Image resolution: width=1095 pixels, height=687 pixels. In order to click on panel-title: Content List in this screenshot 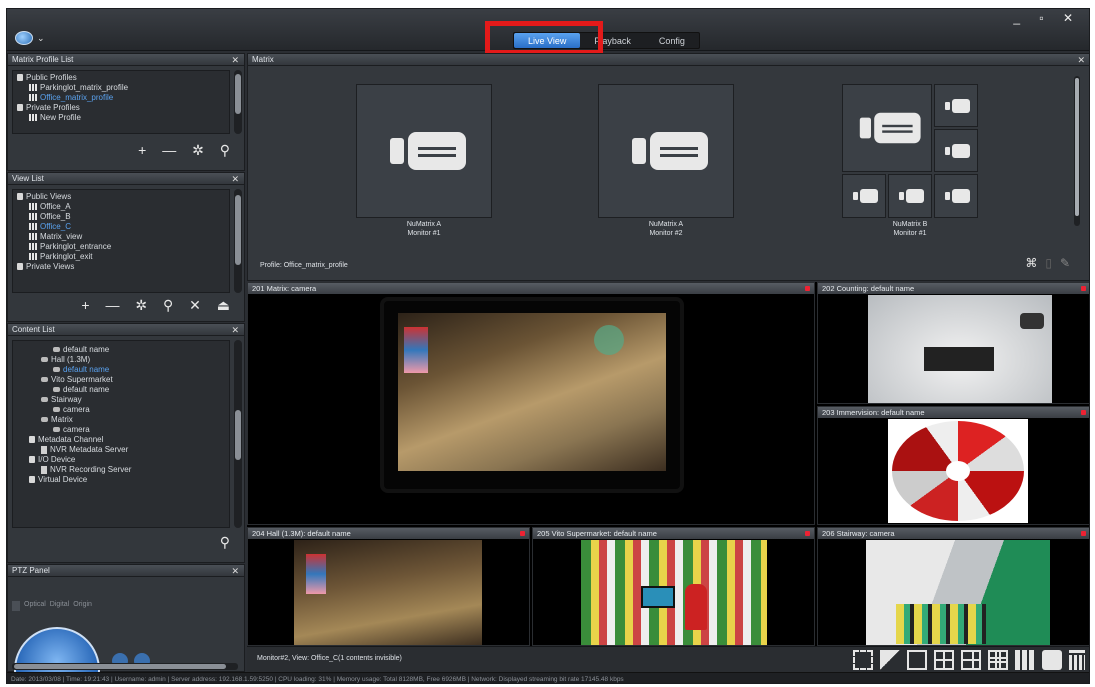, I will do `click(33, 329)`.